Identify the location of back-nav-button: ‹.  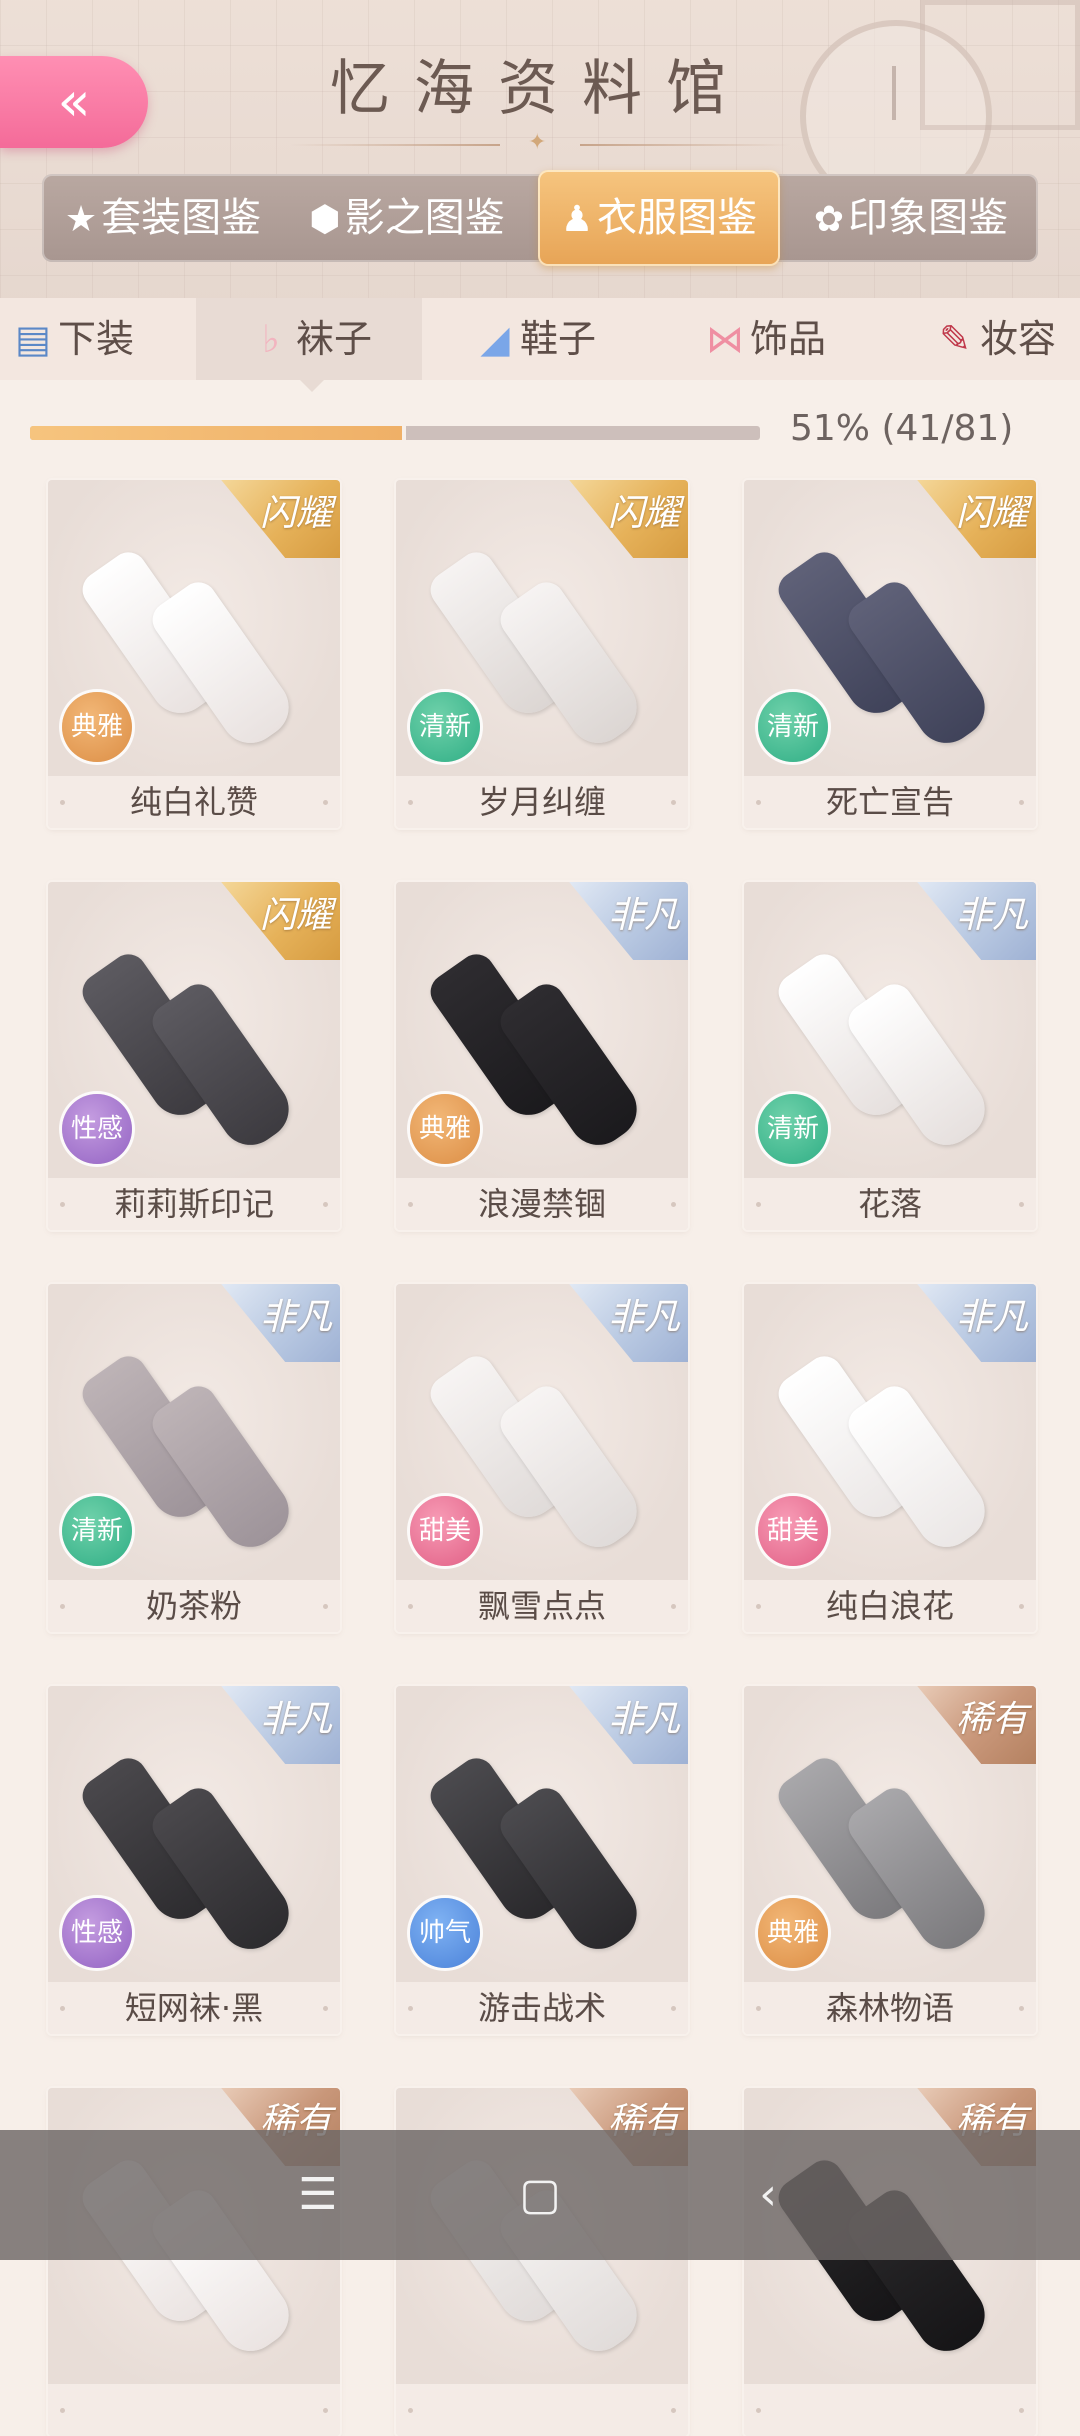
(768, 2195).